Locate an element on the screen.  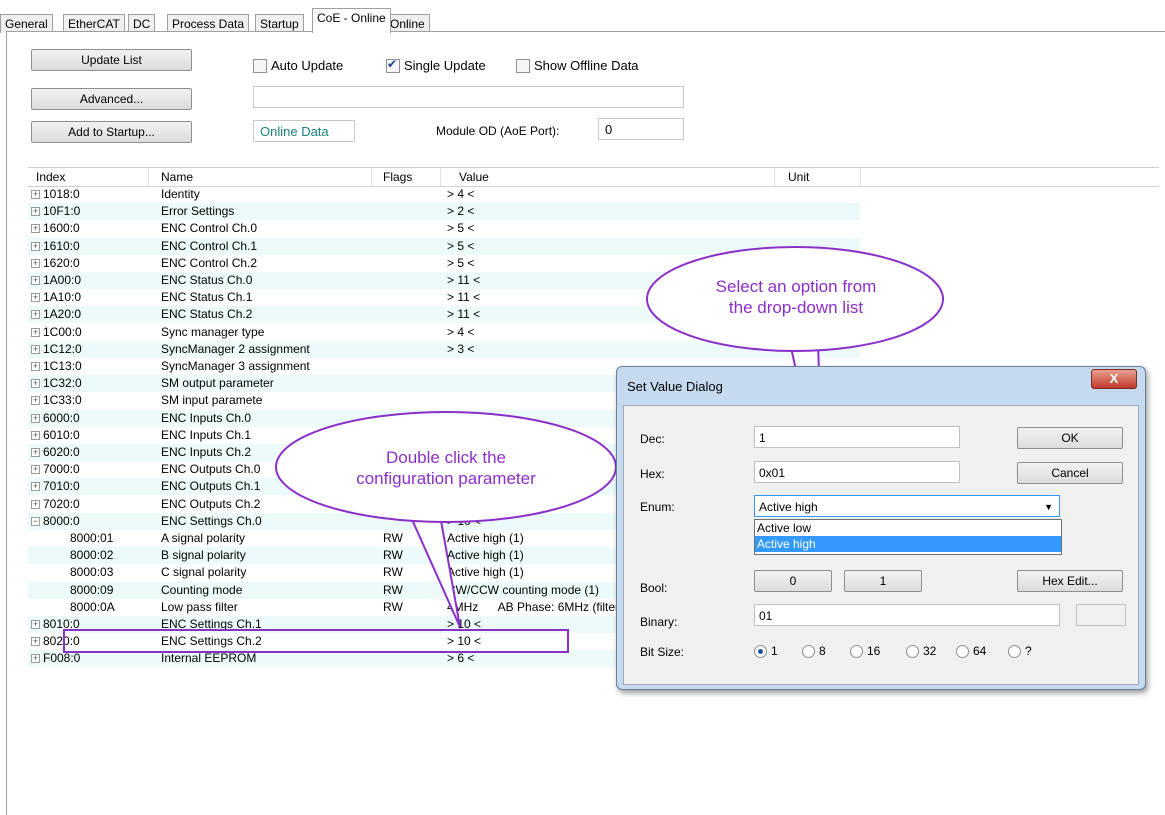
close-icon: X is located at coordinates (1114, 379).